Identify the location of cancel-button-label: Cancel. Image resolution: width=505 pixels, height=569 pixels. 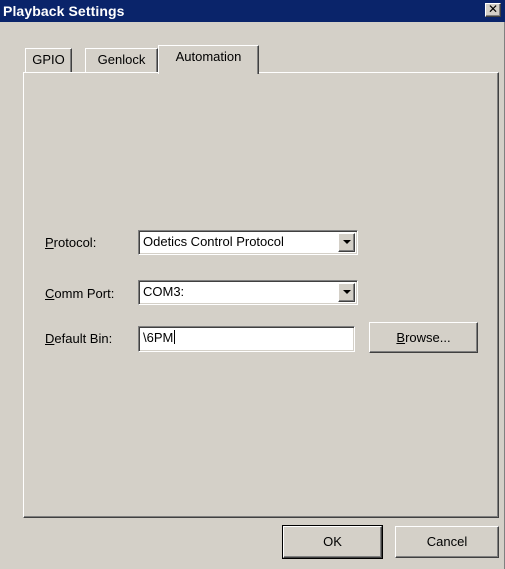
(447, 541).